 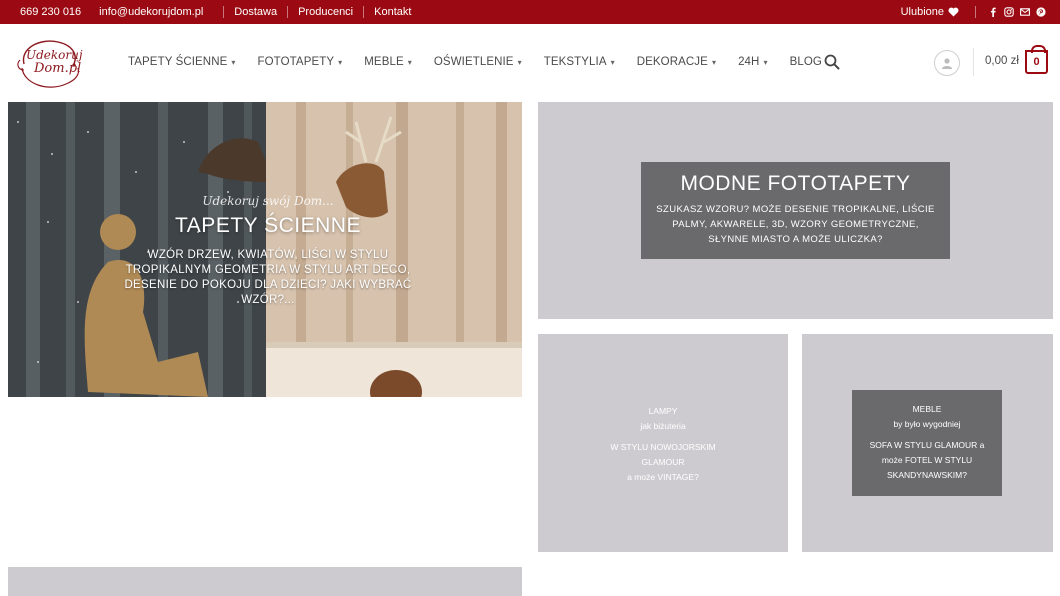 I want to click on lampy-line: LAMPY, so click(x=663, y=411).